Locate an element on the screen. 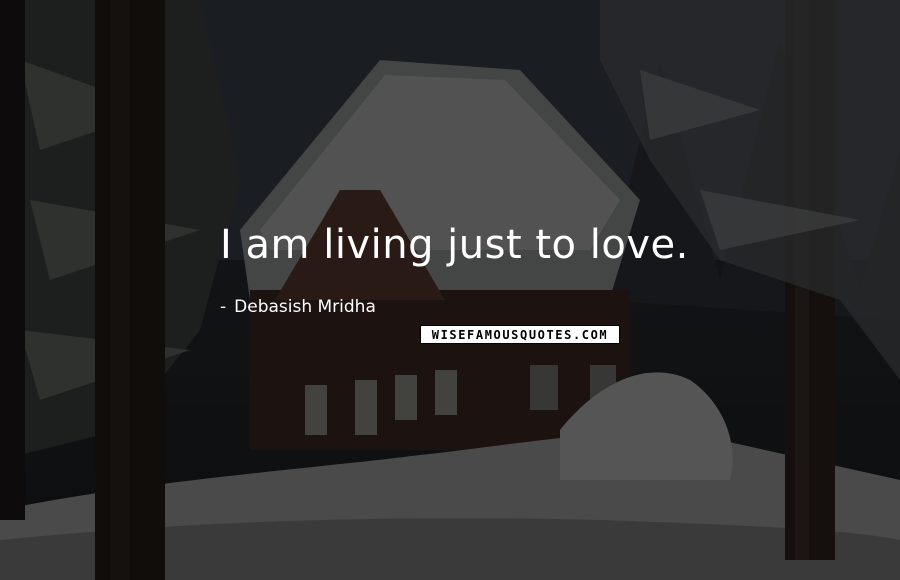 Image resolution: width=900 pixels, height=580 pixels. author-dash: - is located at coordinates (223, 307).